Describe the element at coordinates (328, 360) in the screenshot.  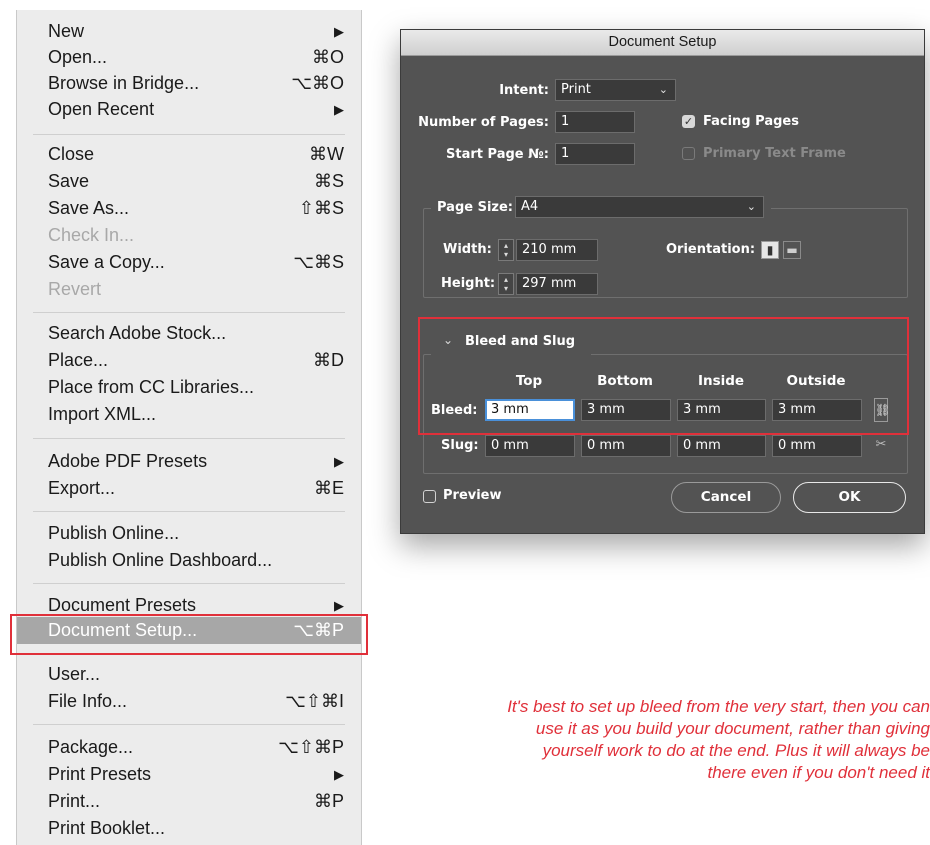
I see `menu-shortcut: ⌘D` at that location.